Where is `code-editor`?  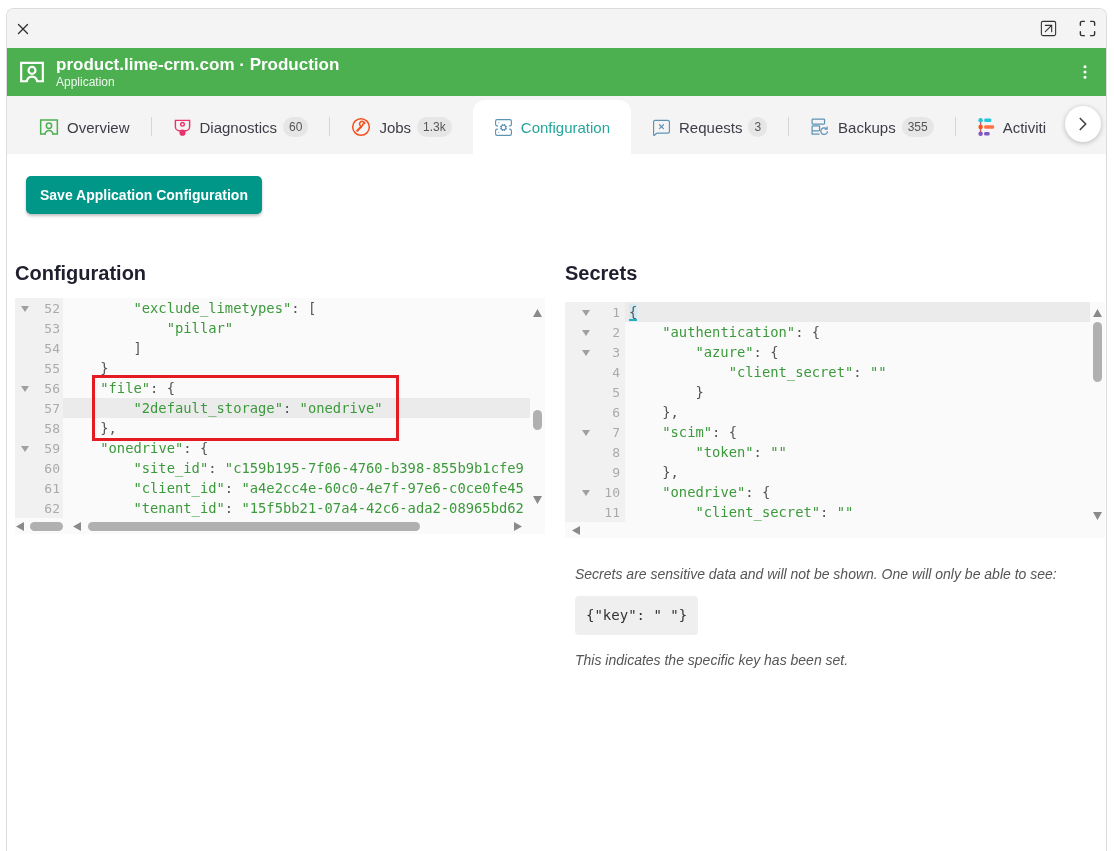 code-editor is located at coordinates (280, 416).